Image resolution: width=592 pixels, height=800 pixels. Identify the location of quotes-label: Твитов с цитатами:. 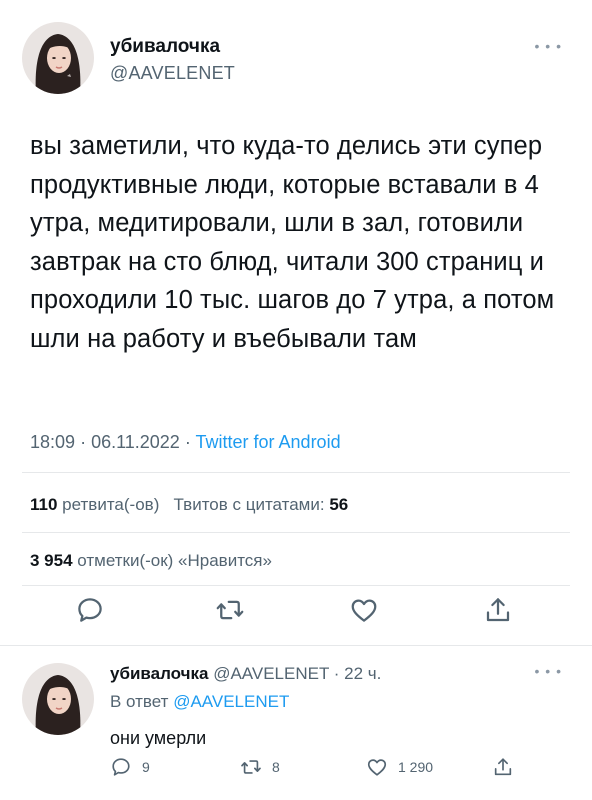
(249, 504).